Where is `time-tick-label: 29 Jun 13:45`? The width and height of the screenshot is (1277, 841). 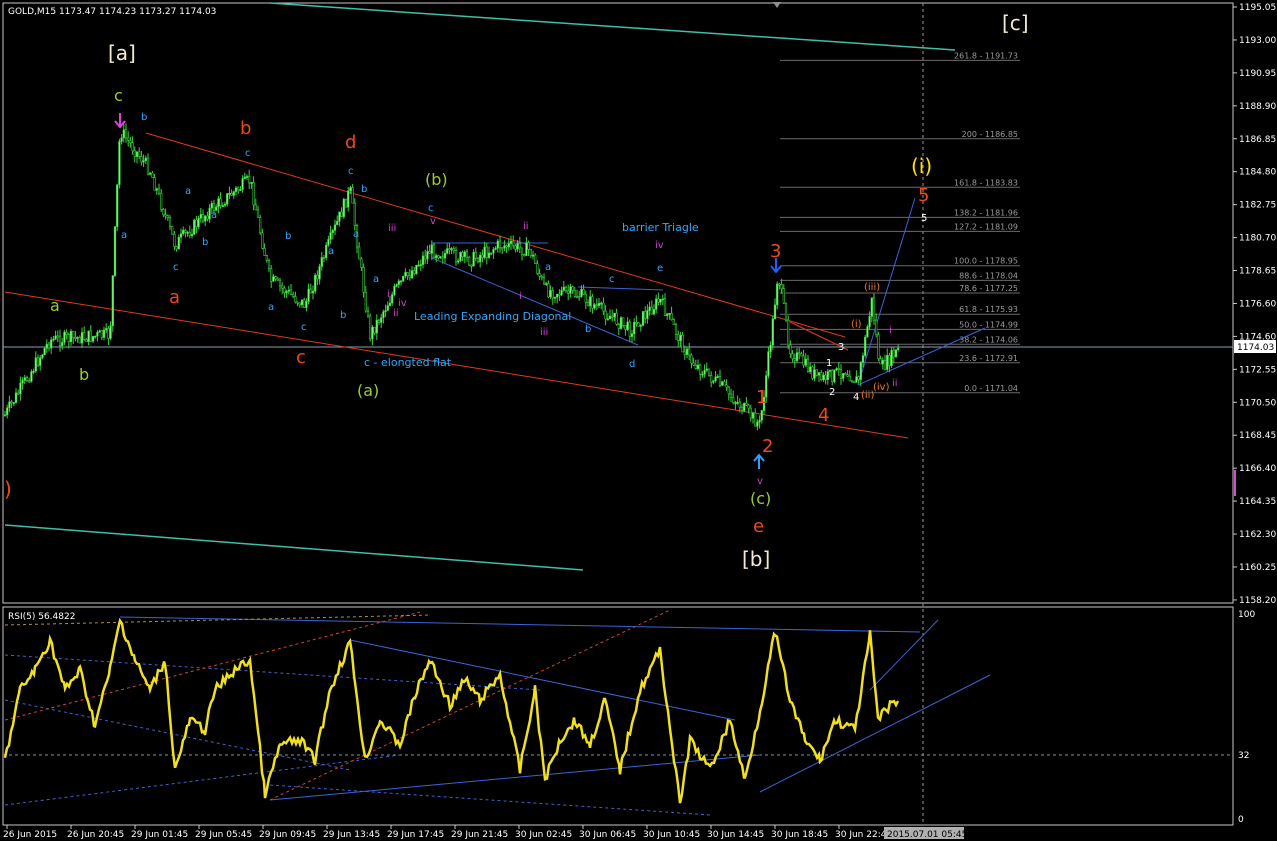 time-tick-label: 29 Jun 13:45 is located at coordinates (351, 835).